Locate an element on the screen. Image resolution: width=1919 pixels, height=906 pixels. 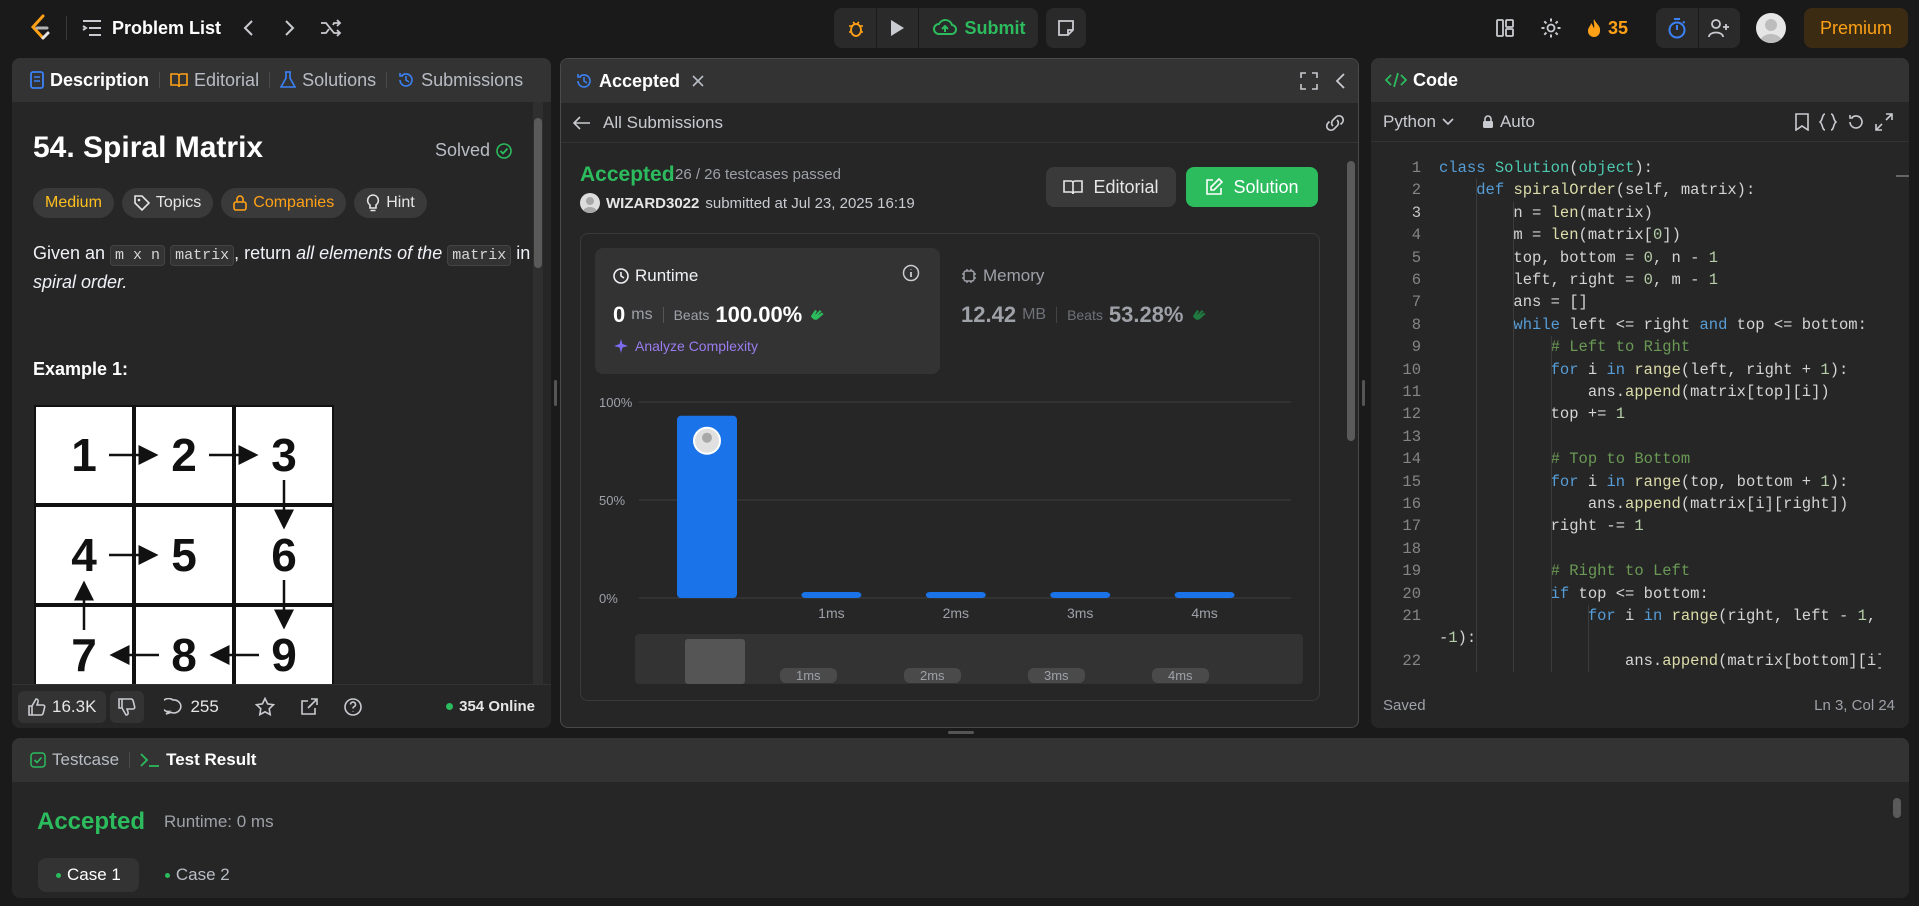
language-label: Python is located at coordinates (1409, 121).